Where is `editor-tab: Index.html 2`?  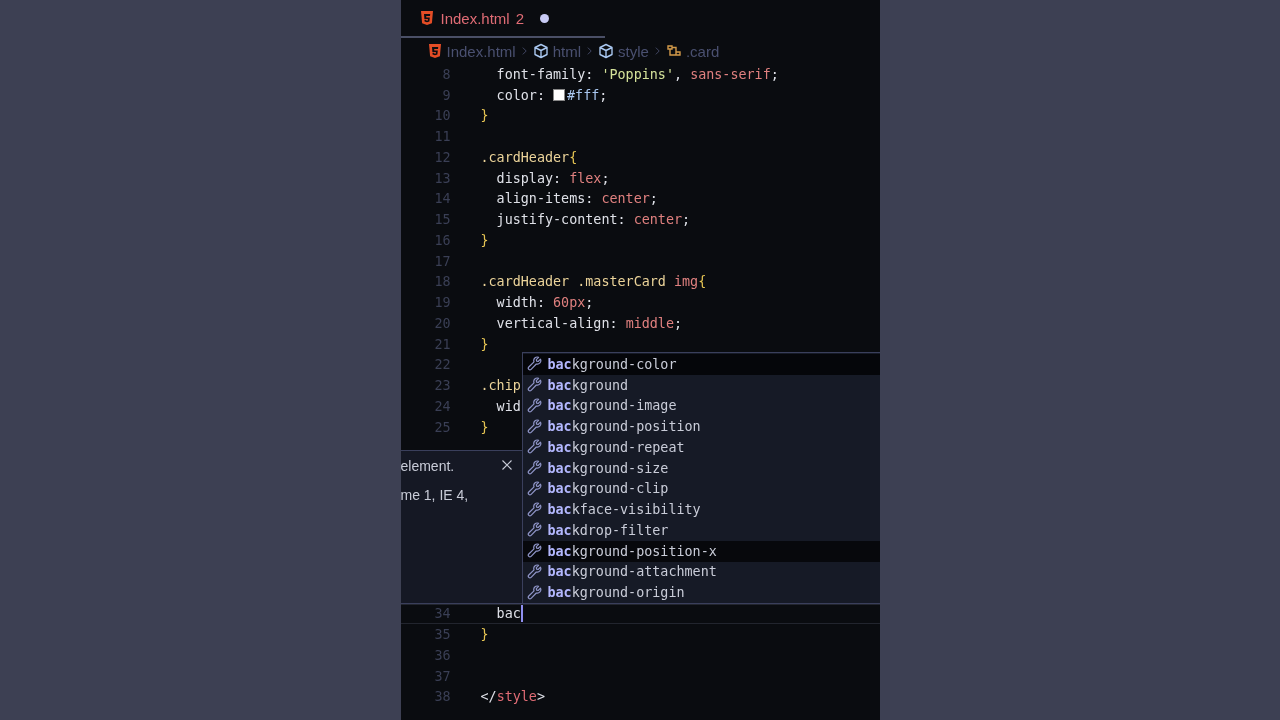 editor-tab: Index.html 2 is located at coordinates (502, 19).